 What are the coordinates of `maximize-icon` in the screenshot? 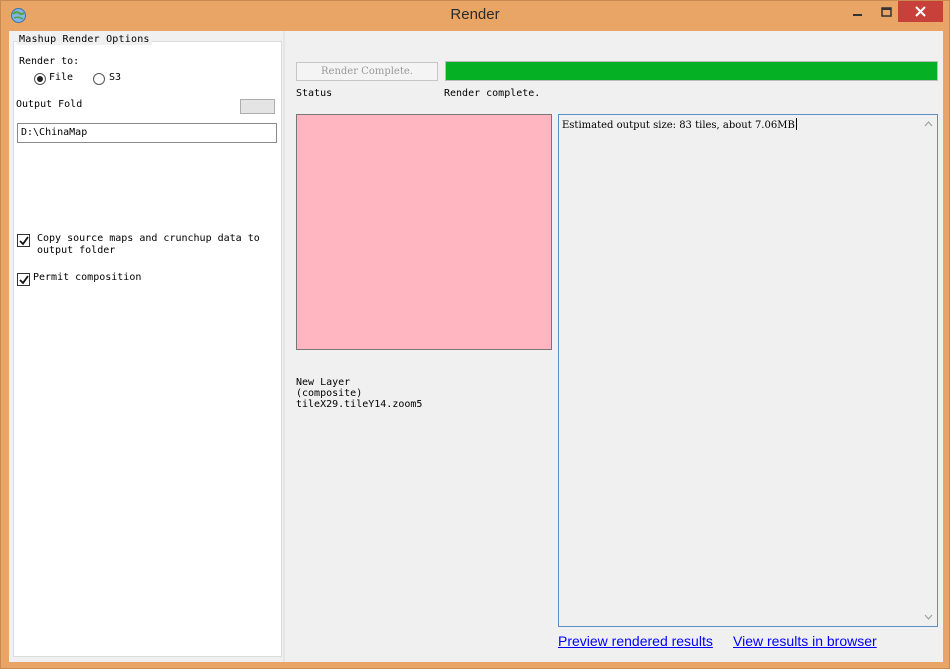 It's located at (886, 12).